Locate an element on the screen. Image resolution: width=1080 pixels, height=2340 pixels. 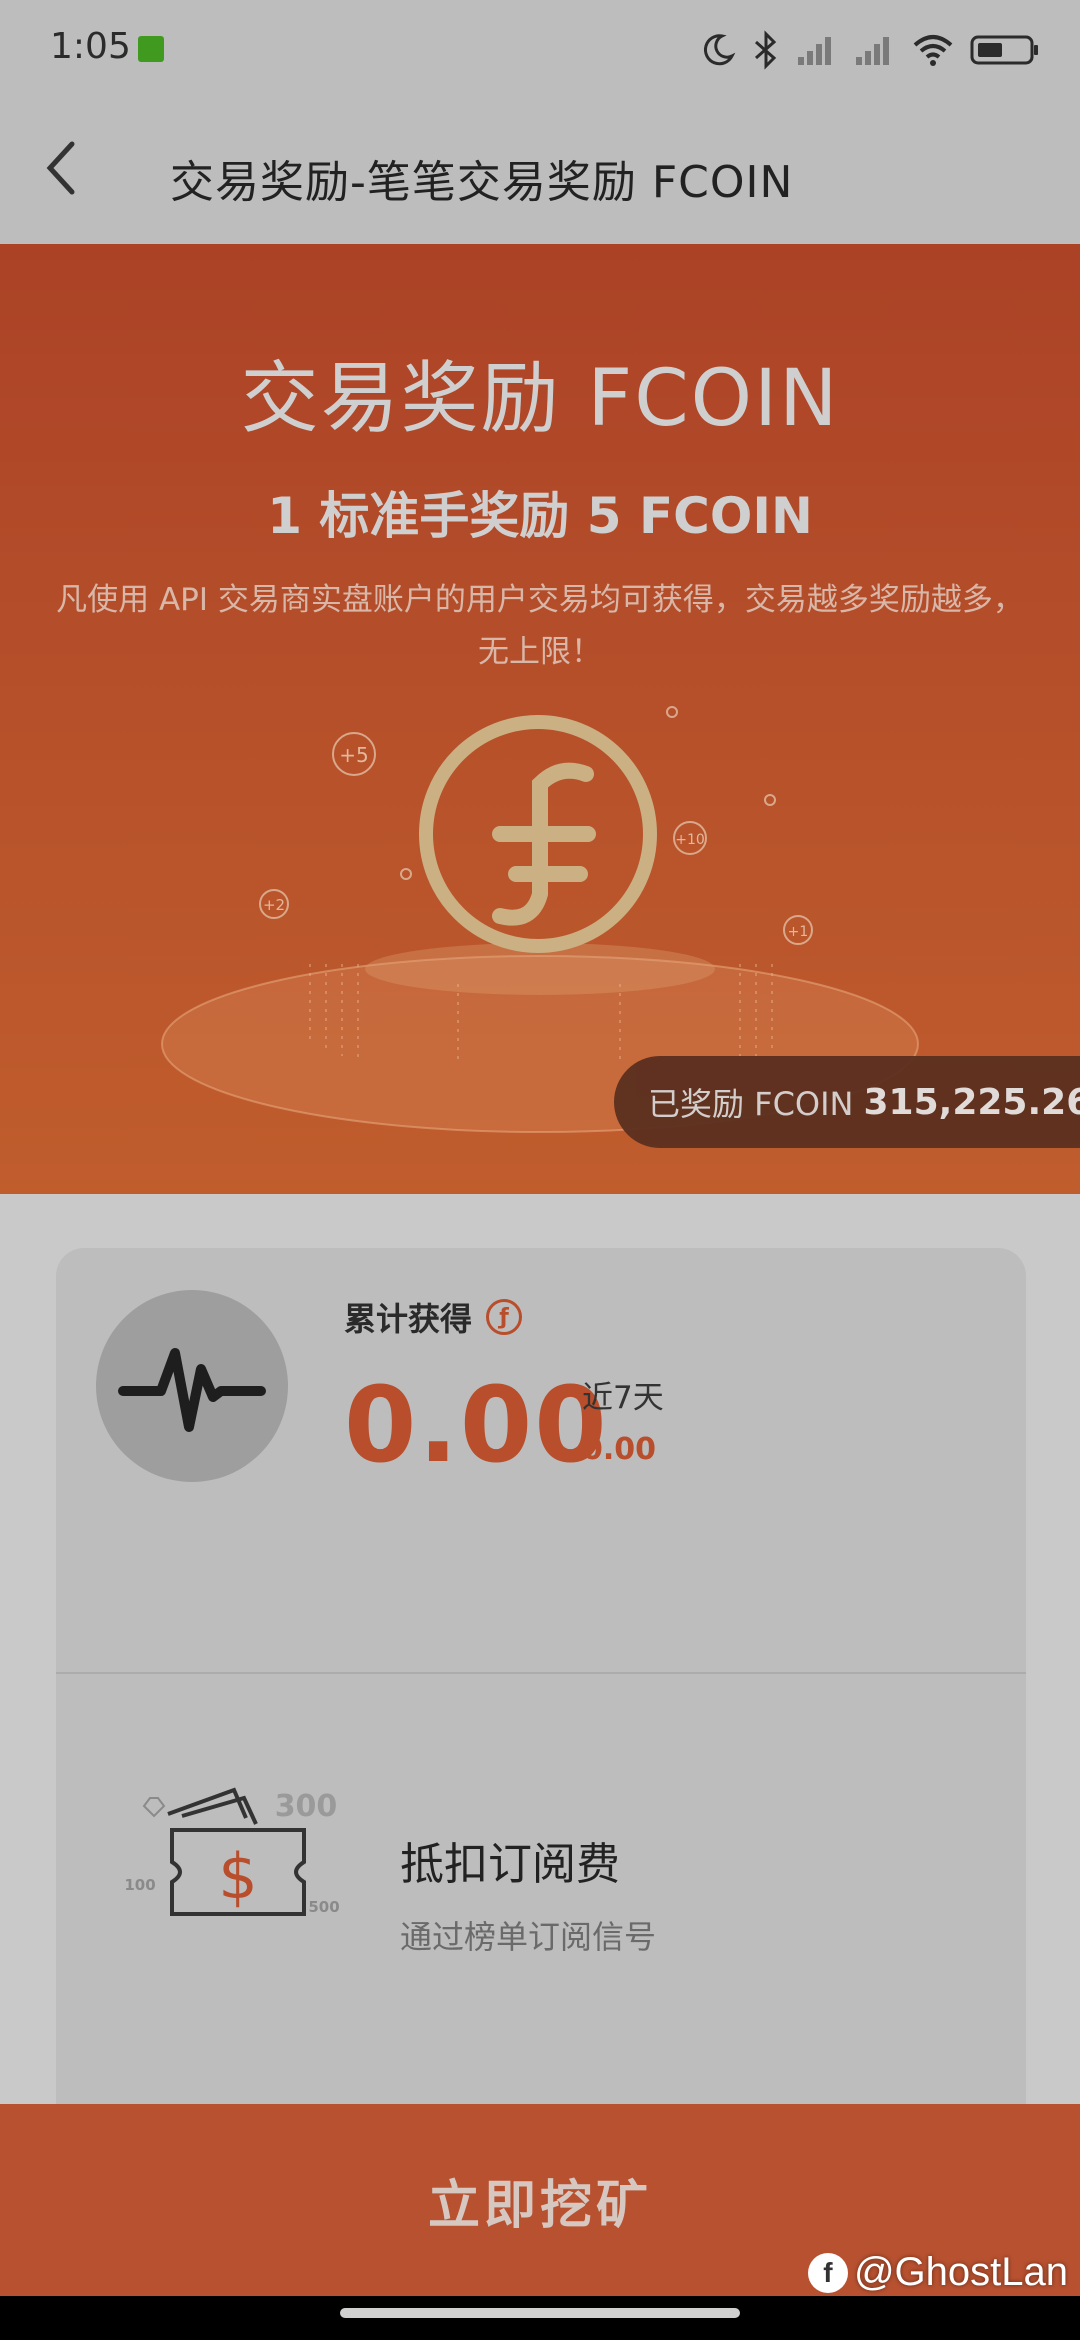
reward-label: 已奖励 FCOIN is located at coordinates (751, 1104).